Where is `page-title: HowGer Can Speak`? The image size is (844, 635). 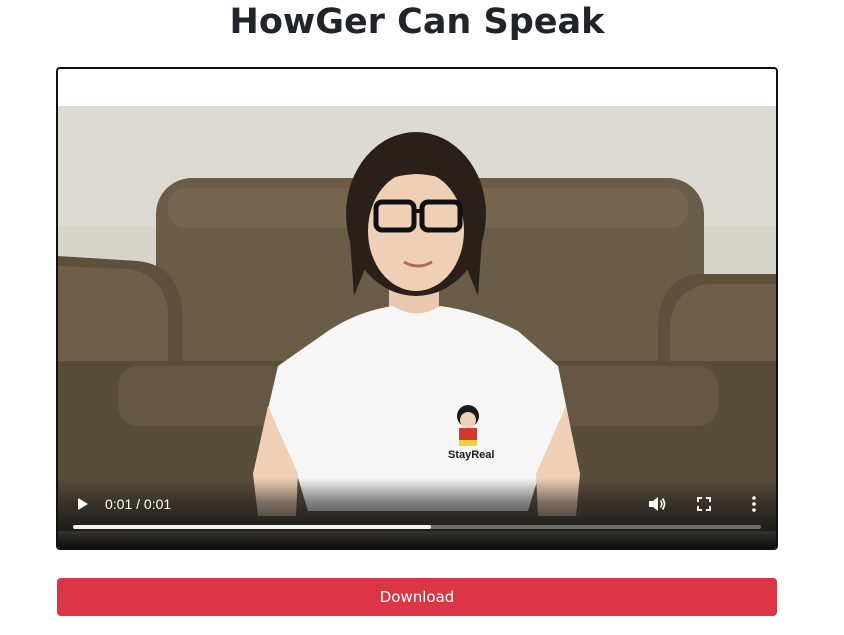
page-title: HowGer Can Speak is located at coordinates (417, 22).